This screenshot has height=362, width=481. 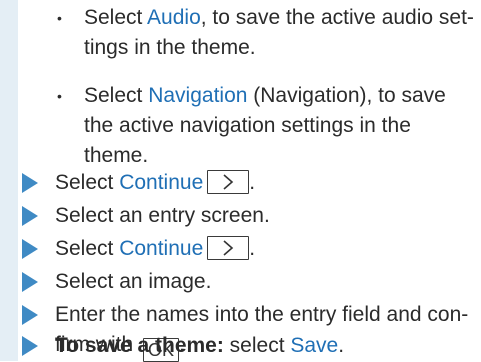 I want to click on step-image: Select an image., so click(x=249, y=282).